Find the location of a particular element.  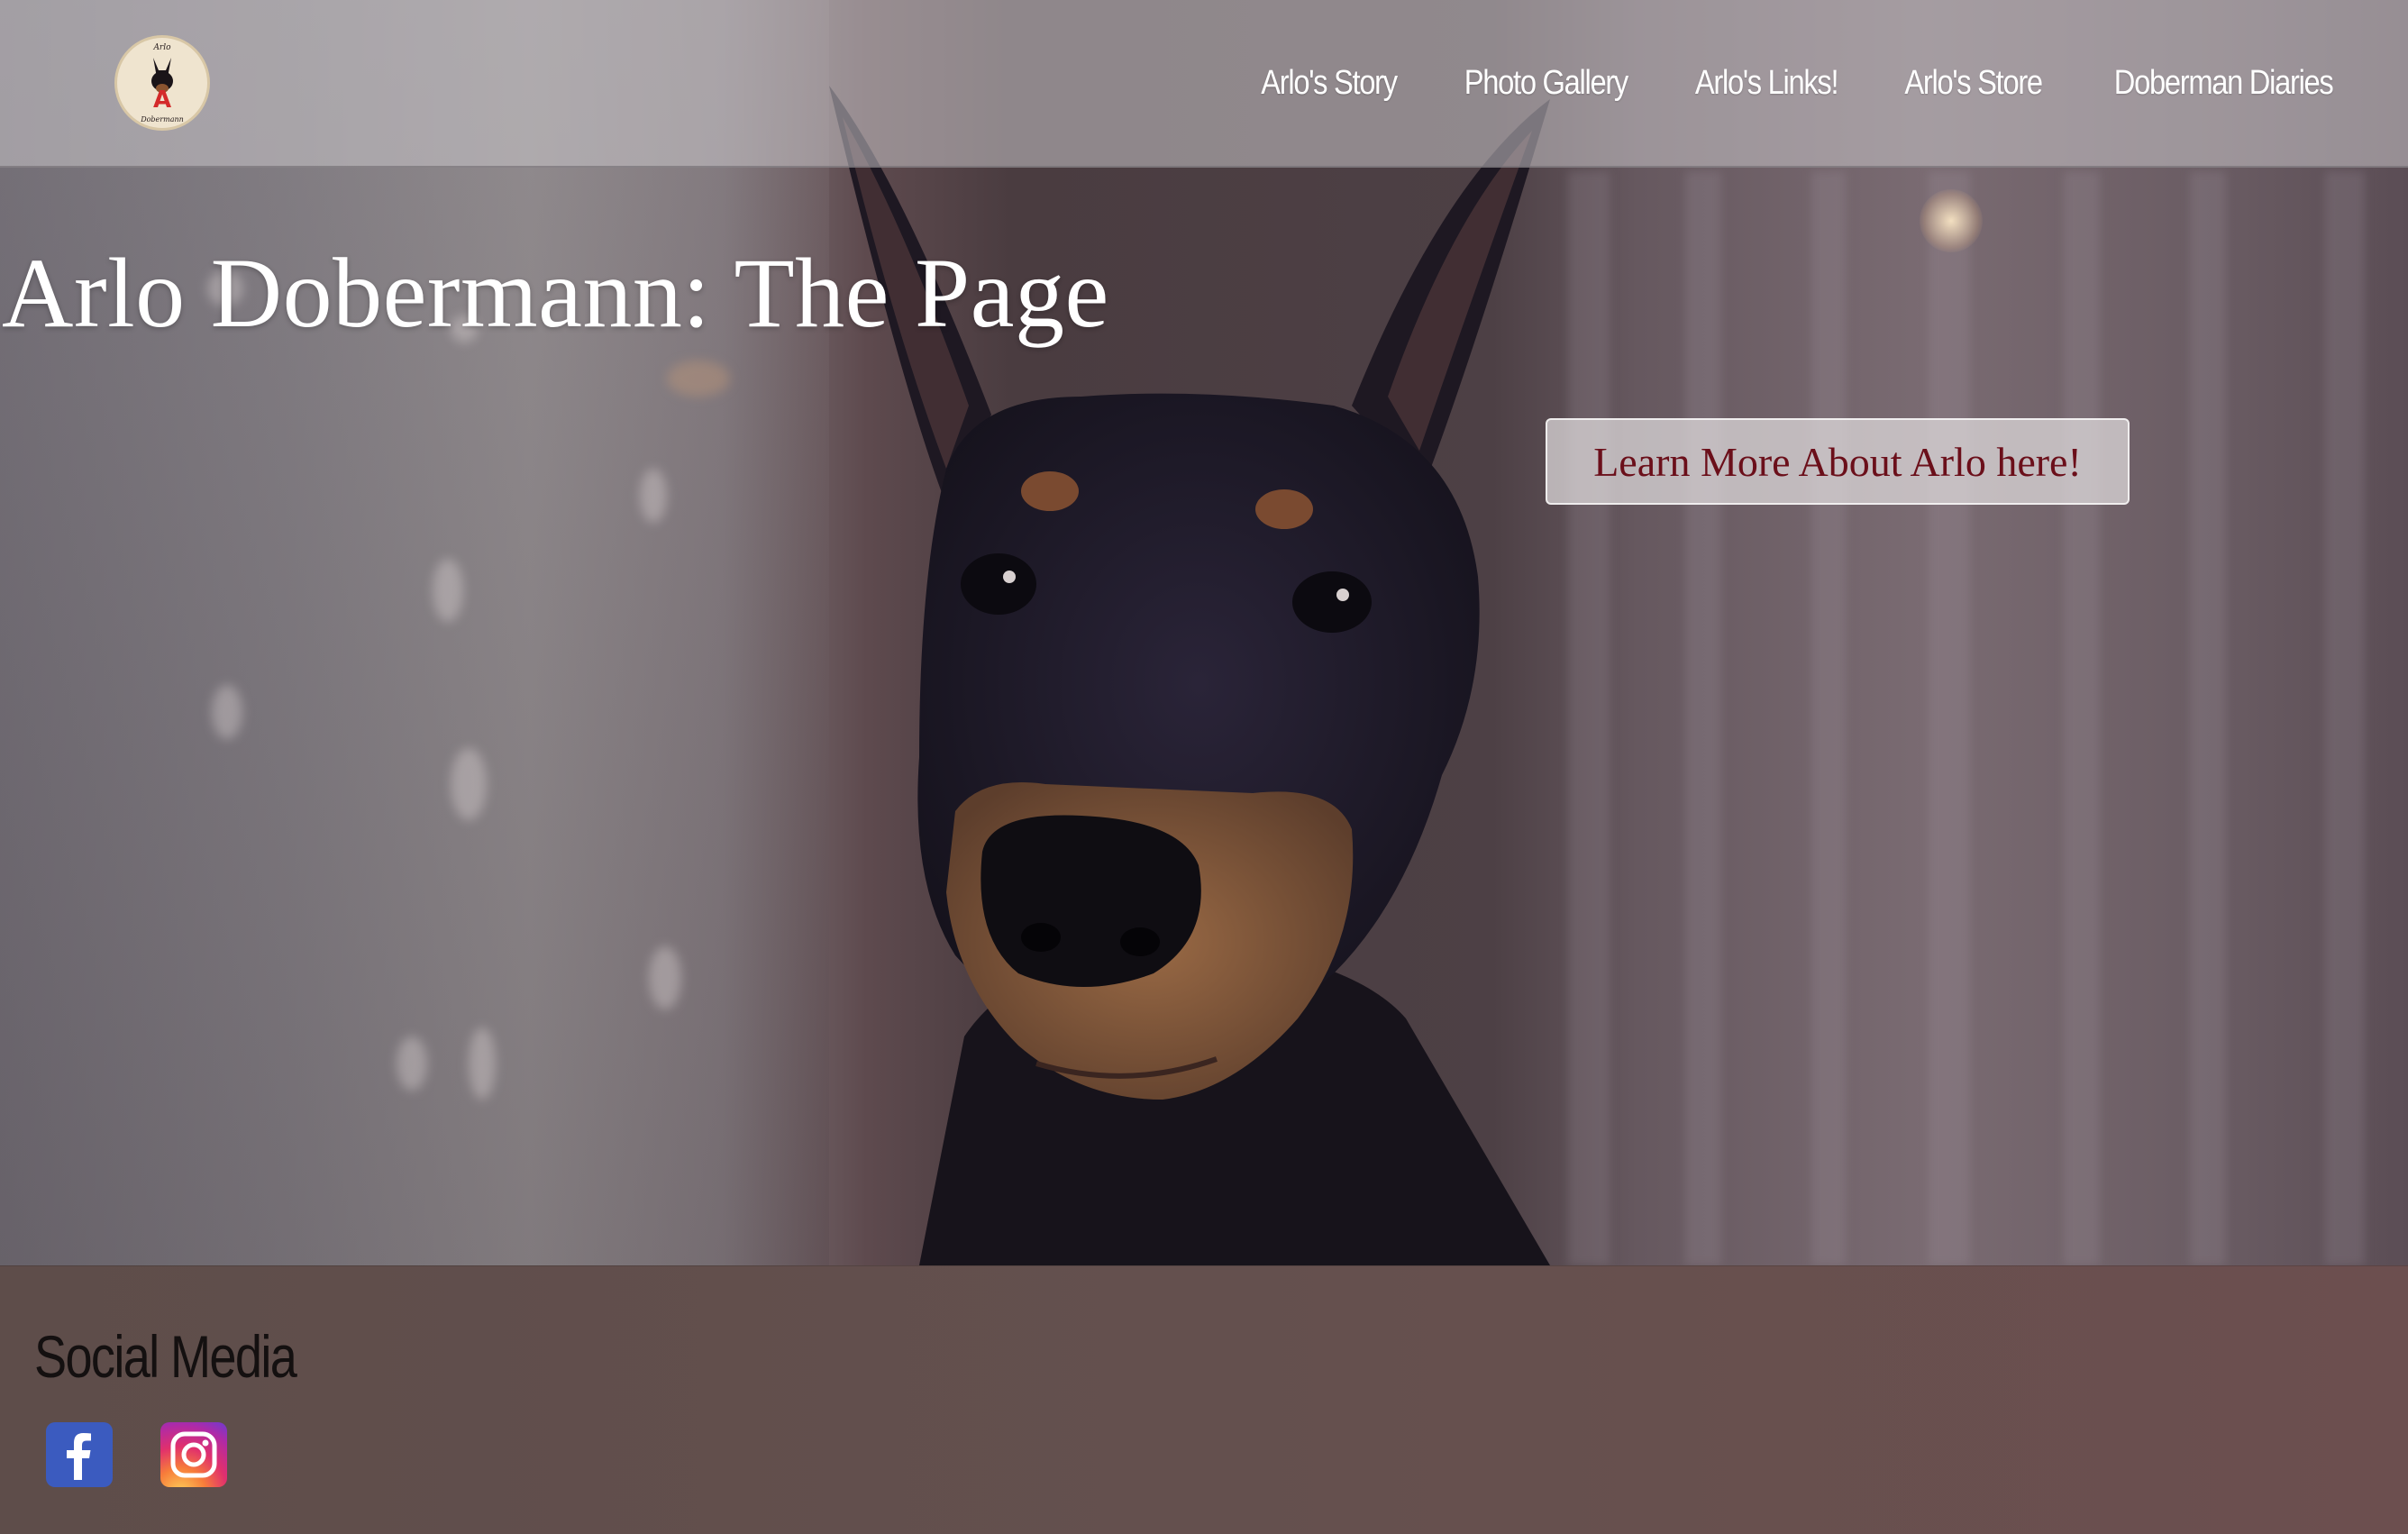

logo-text-bottom: Dobermann is located at coordinates (162, 119).